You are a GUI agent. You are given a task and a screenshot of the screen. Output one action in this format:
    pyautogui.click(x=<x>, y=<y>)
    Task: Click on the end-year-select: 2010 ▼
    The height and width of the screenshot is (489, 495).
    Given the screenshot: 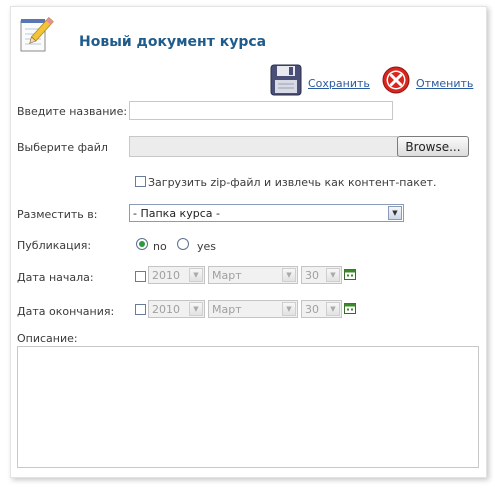 What is the action you would take?
    pyautogui.click(x=176, y=309)
    